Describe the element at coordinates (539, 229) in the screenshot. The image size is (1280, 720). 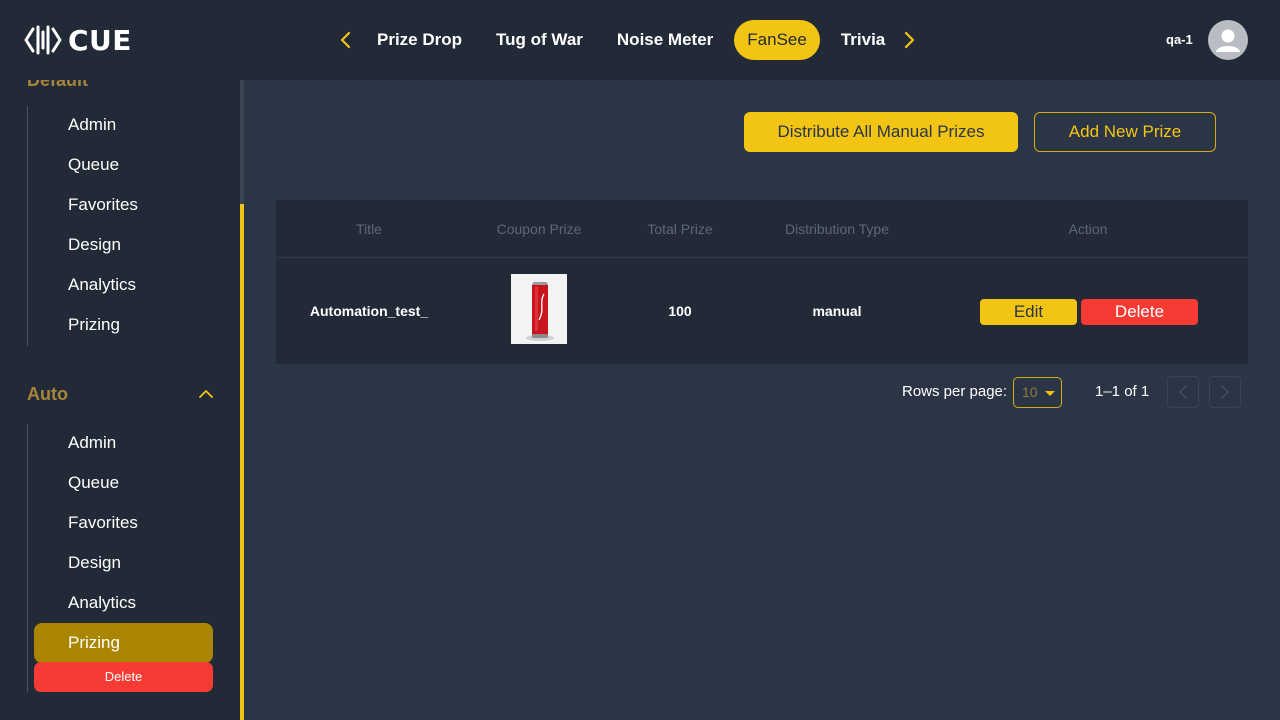
I see `column-header-coupon-prize: Coupon Prize` at that location.